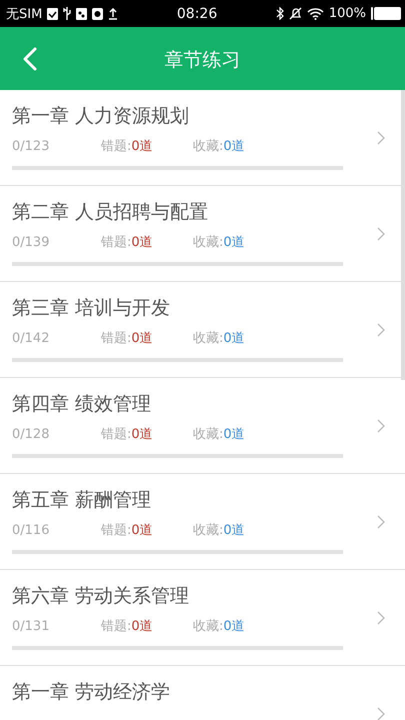 The width and height of the screenshot is (405, 720). I want to click on progress-count: 0/123, so click(31, 147).